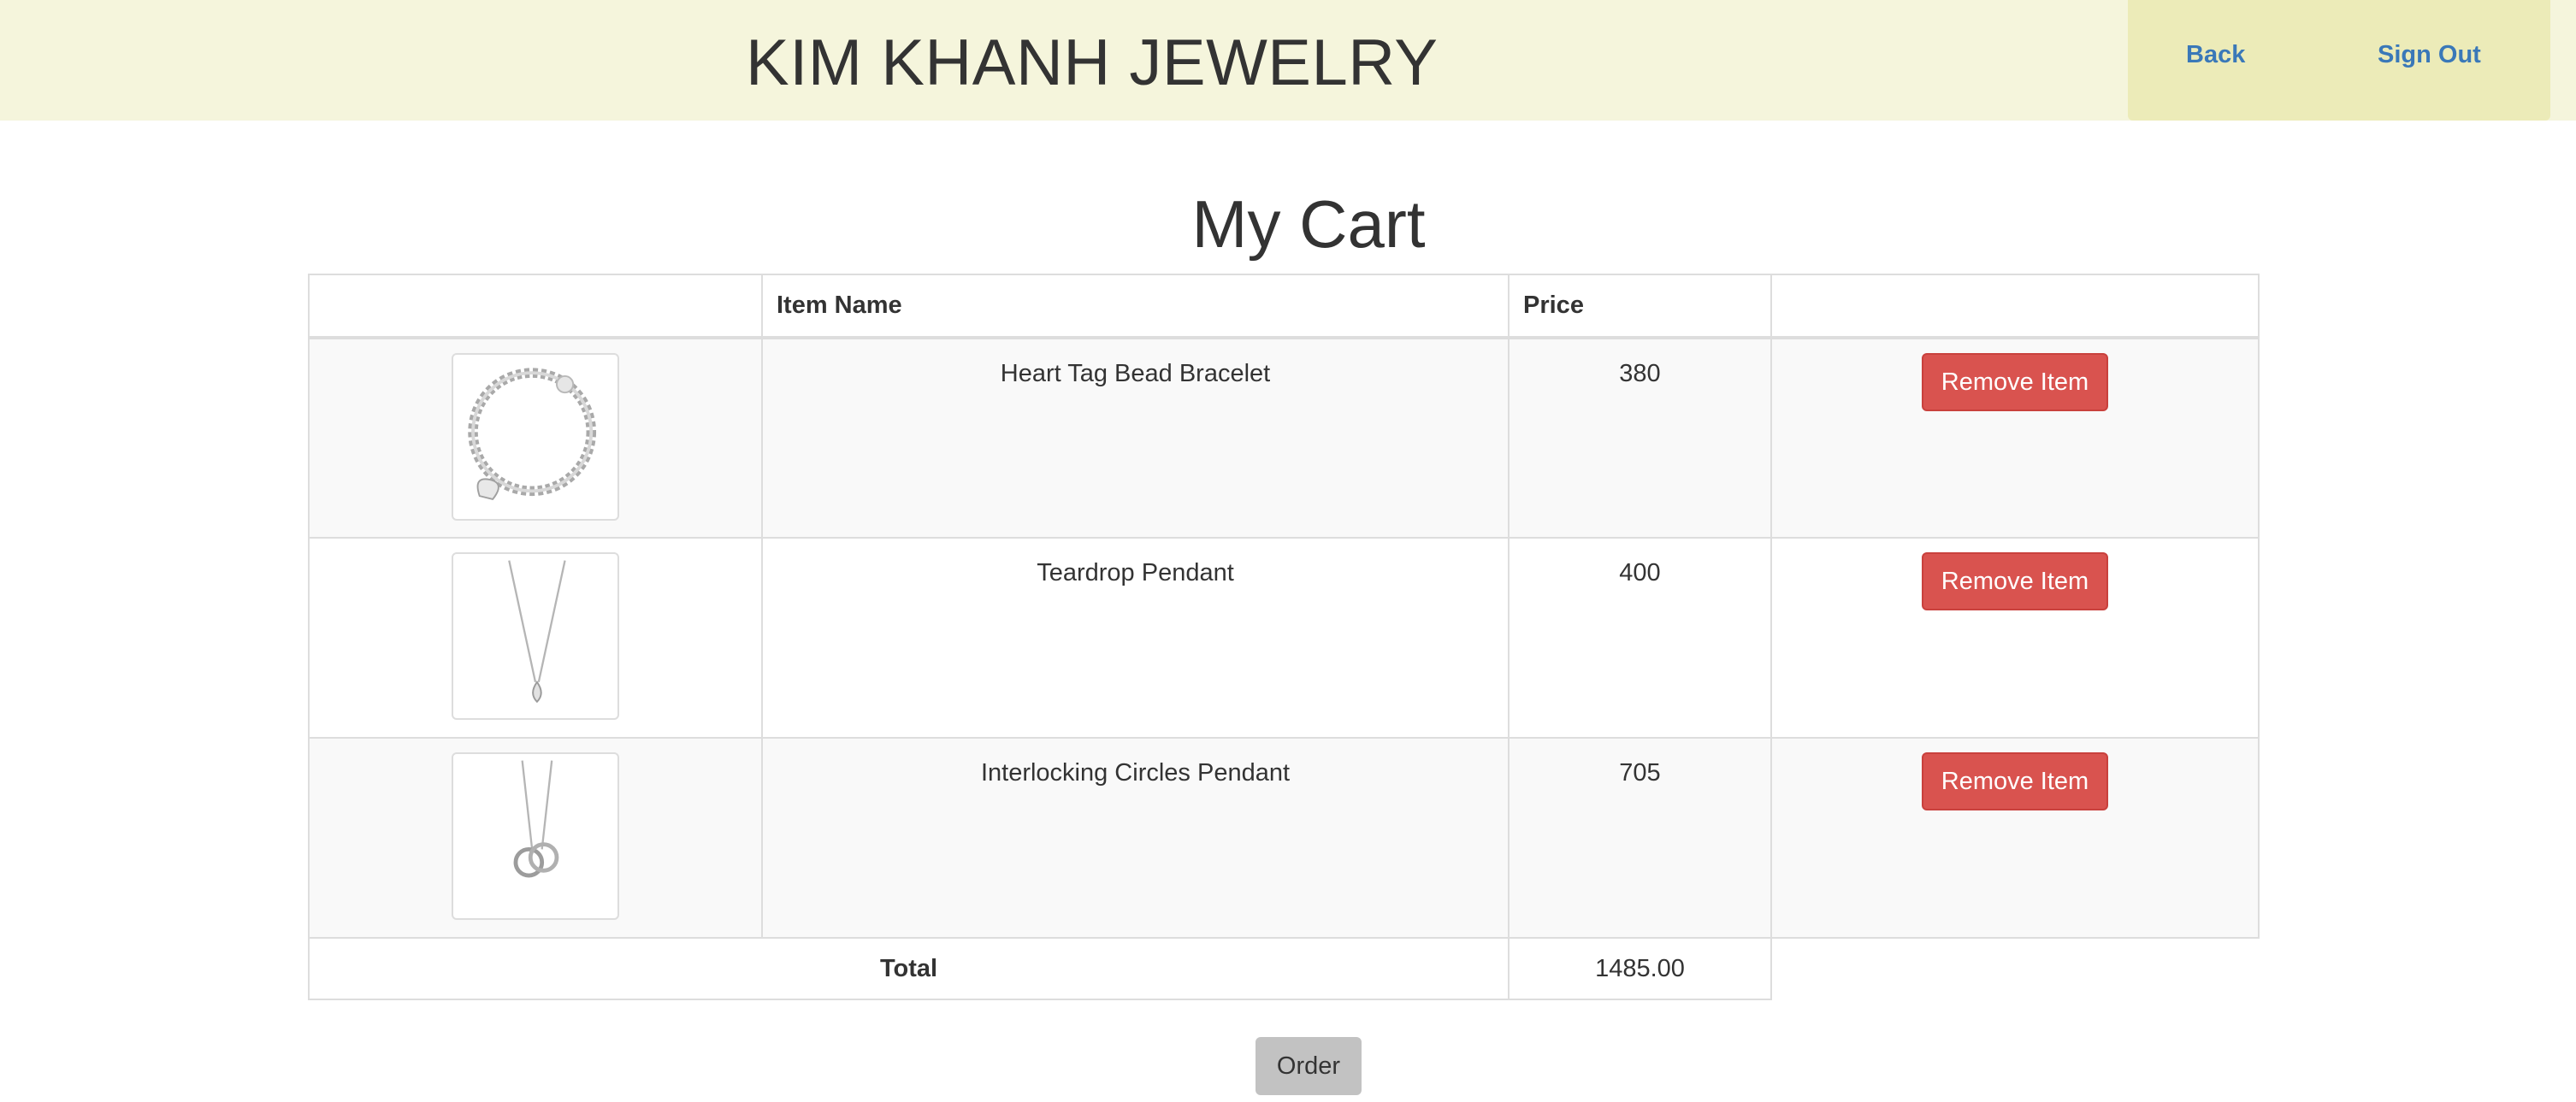  What do you see at coordinates (2429, 55) in the screenshot?
I see `sign-out-link: Sign Out` at bounding box center [2429, 55].